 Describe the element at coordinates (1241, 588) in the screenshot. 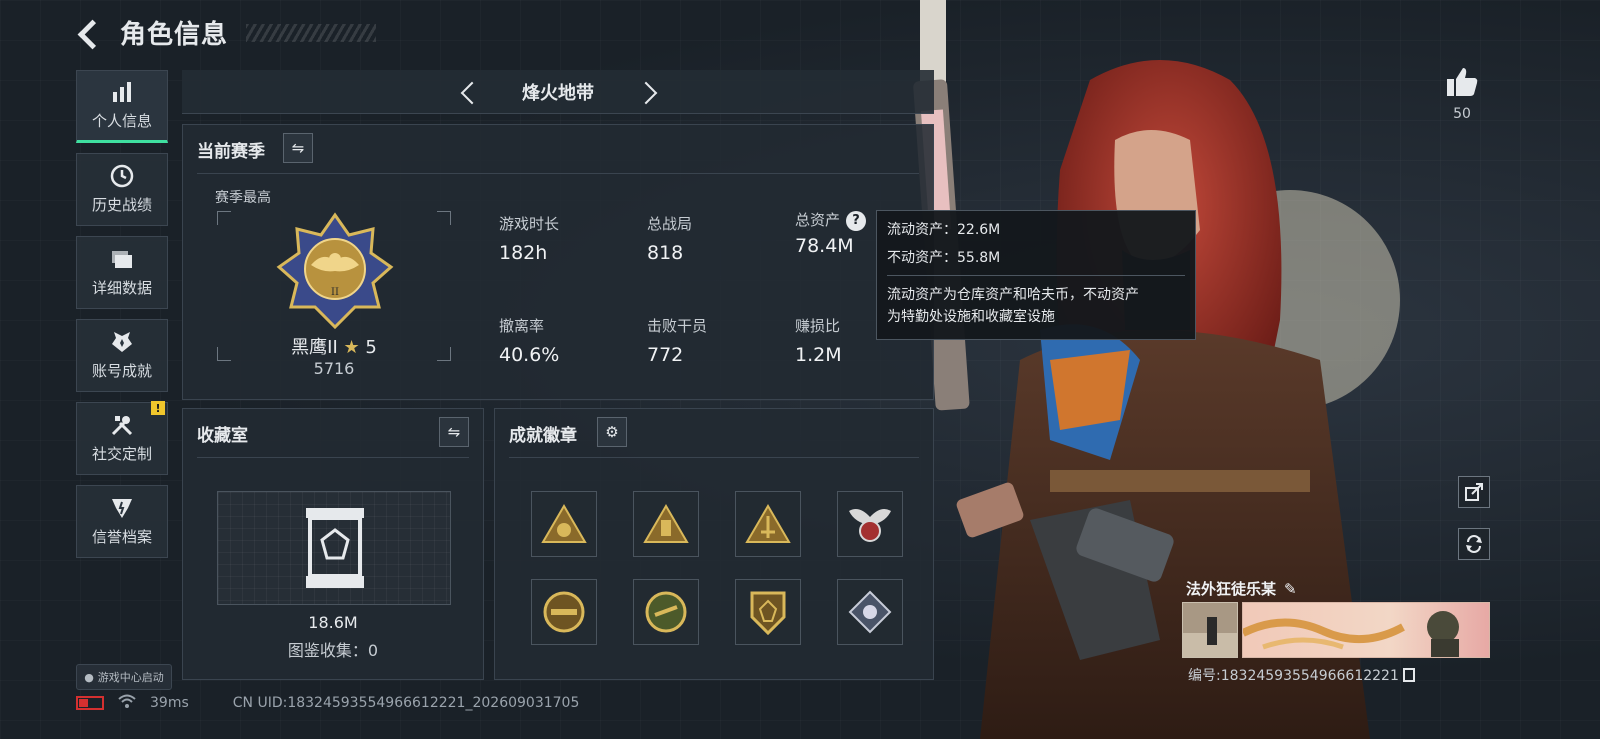

I see `player-name-row: 法外狂徒乐某 ✎` at that location.